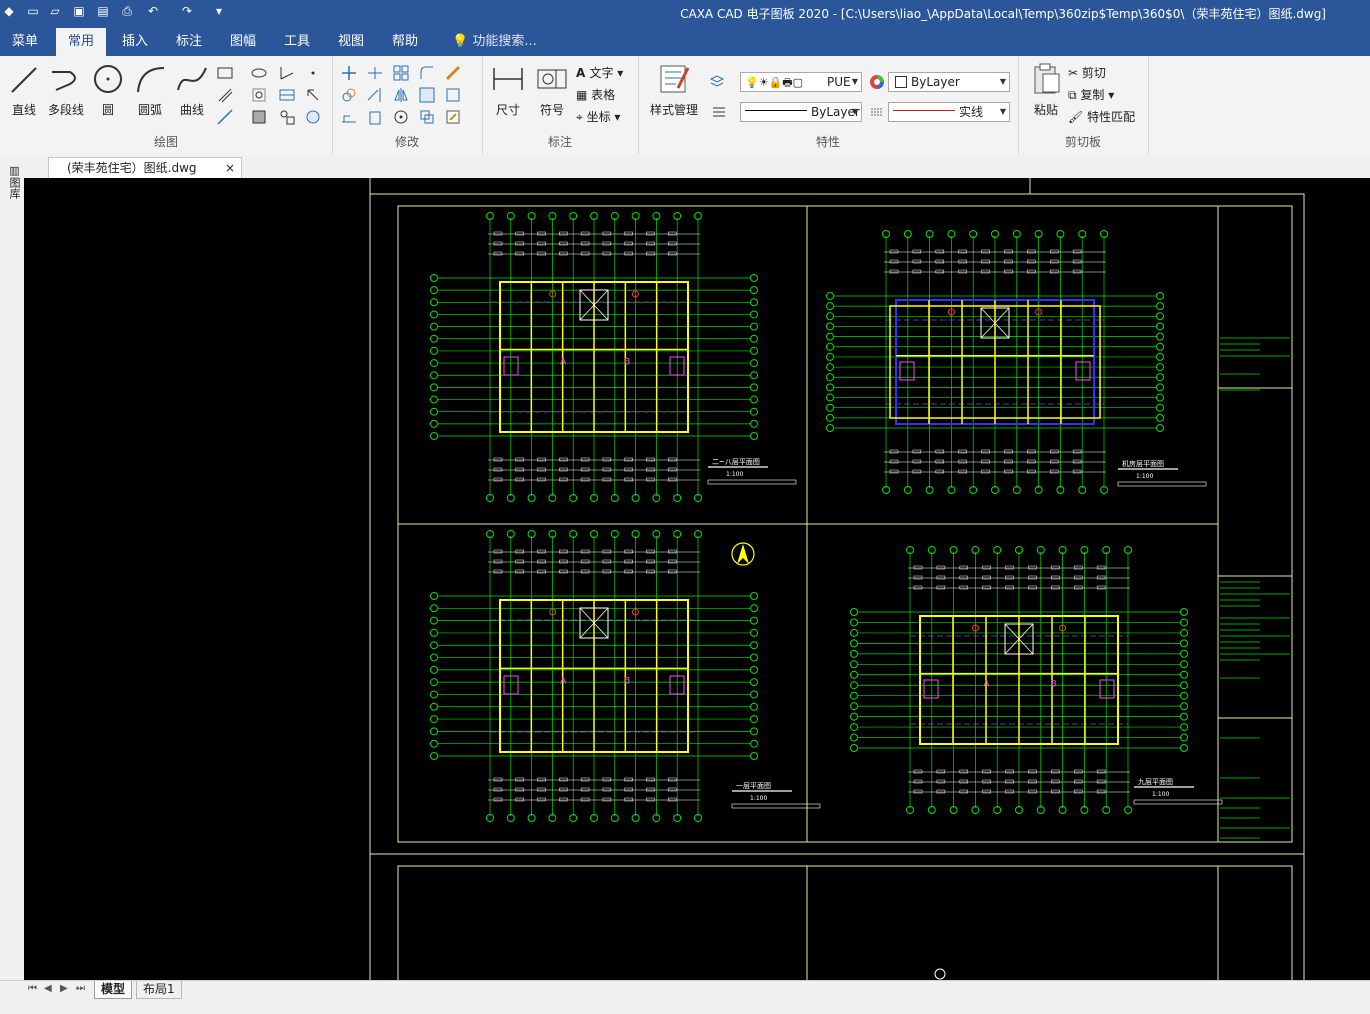 The height and width of the screenshot is (1014, 1370). I want to click on curve-button: 曲线, so click(192, 90).